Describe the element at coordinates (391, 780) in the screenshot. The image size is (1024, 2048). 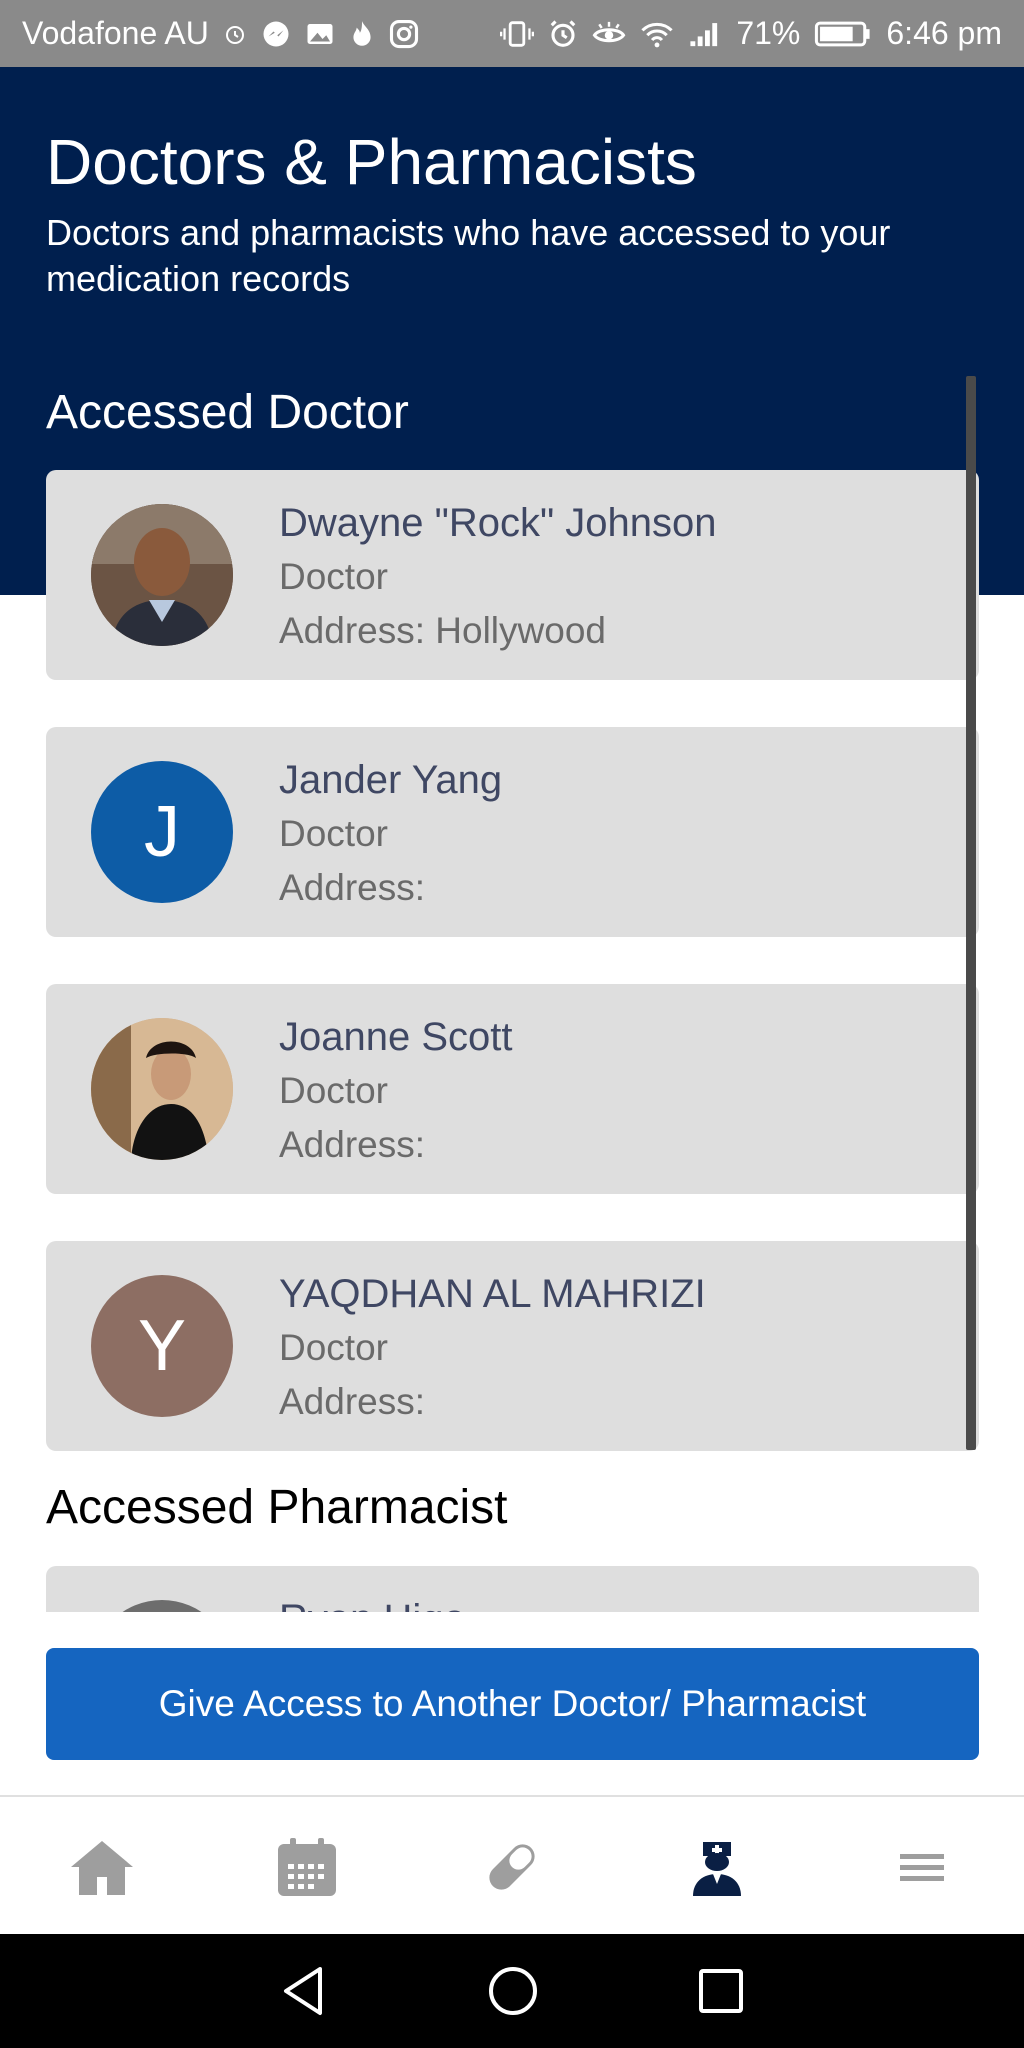
I see `doctor-name: Jander Yang` at that location.